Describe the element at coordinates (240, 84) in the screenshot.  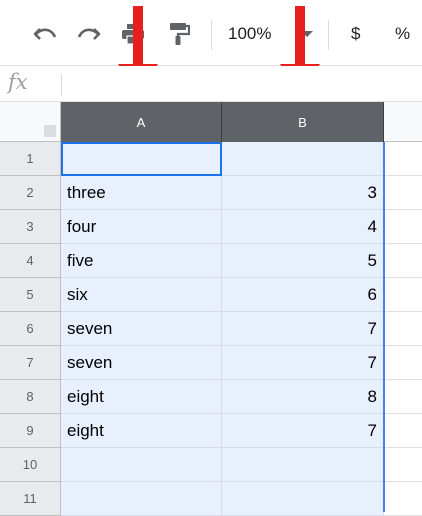
I see `formula-input` at that location.